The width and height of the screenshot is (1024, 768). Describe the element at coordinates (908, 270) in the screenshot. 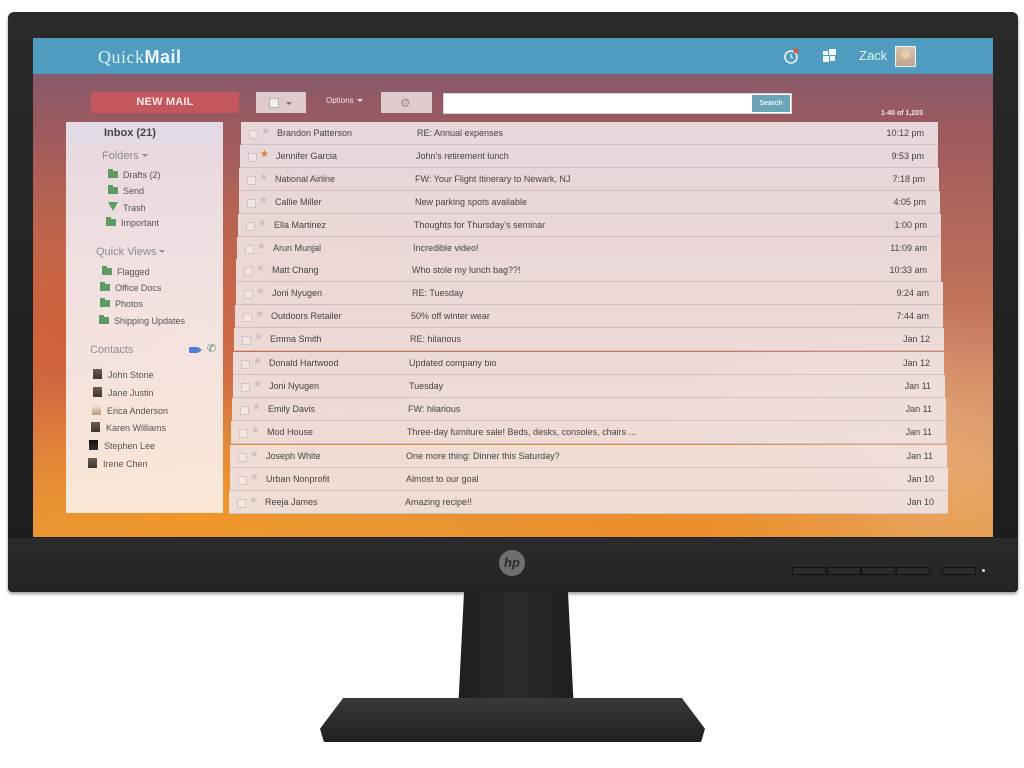

I see `email-time: 10:33 am` at that location.